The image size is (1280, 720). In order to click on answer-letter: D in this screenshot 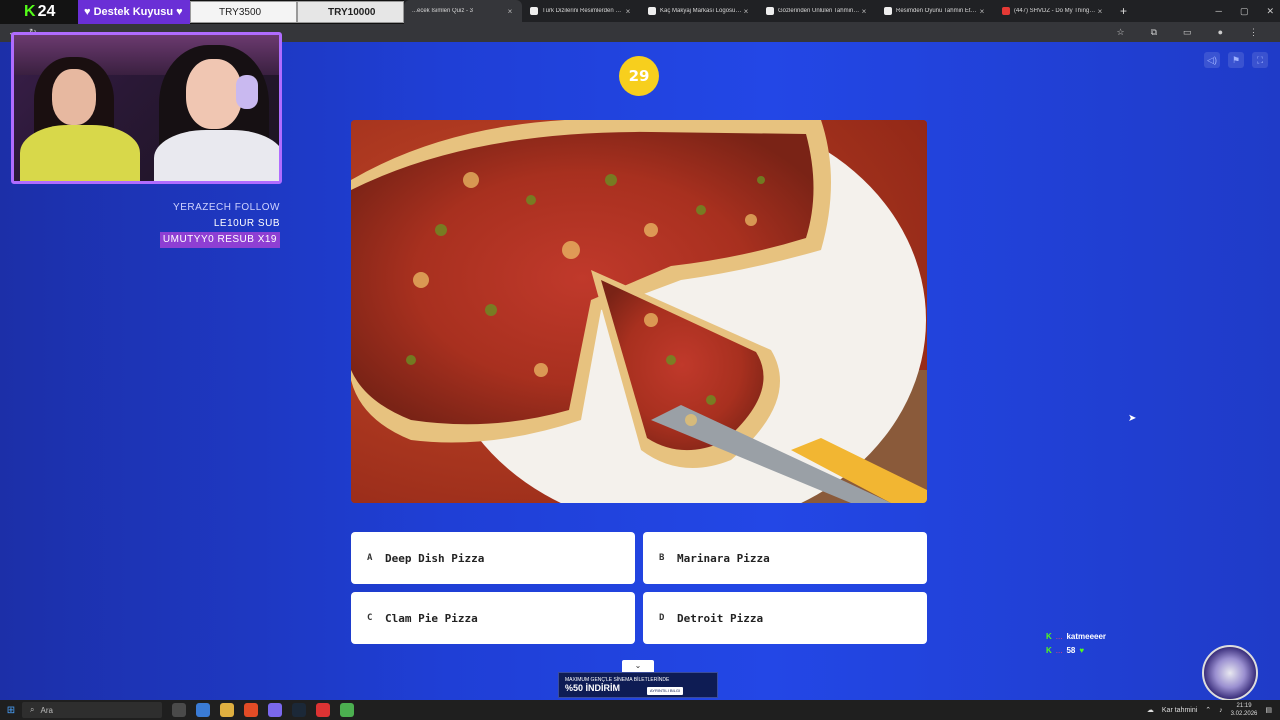, I will do `click(662, 618)`.